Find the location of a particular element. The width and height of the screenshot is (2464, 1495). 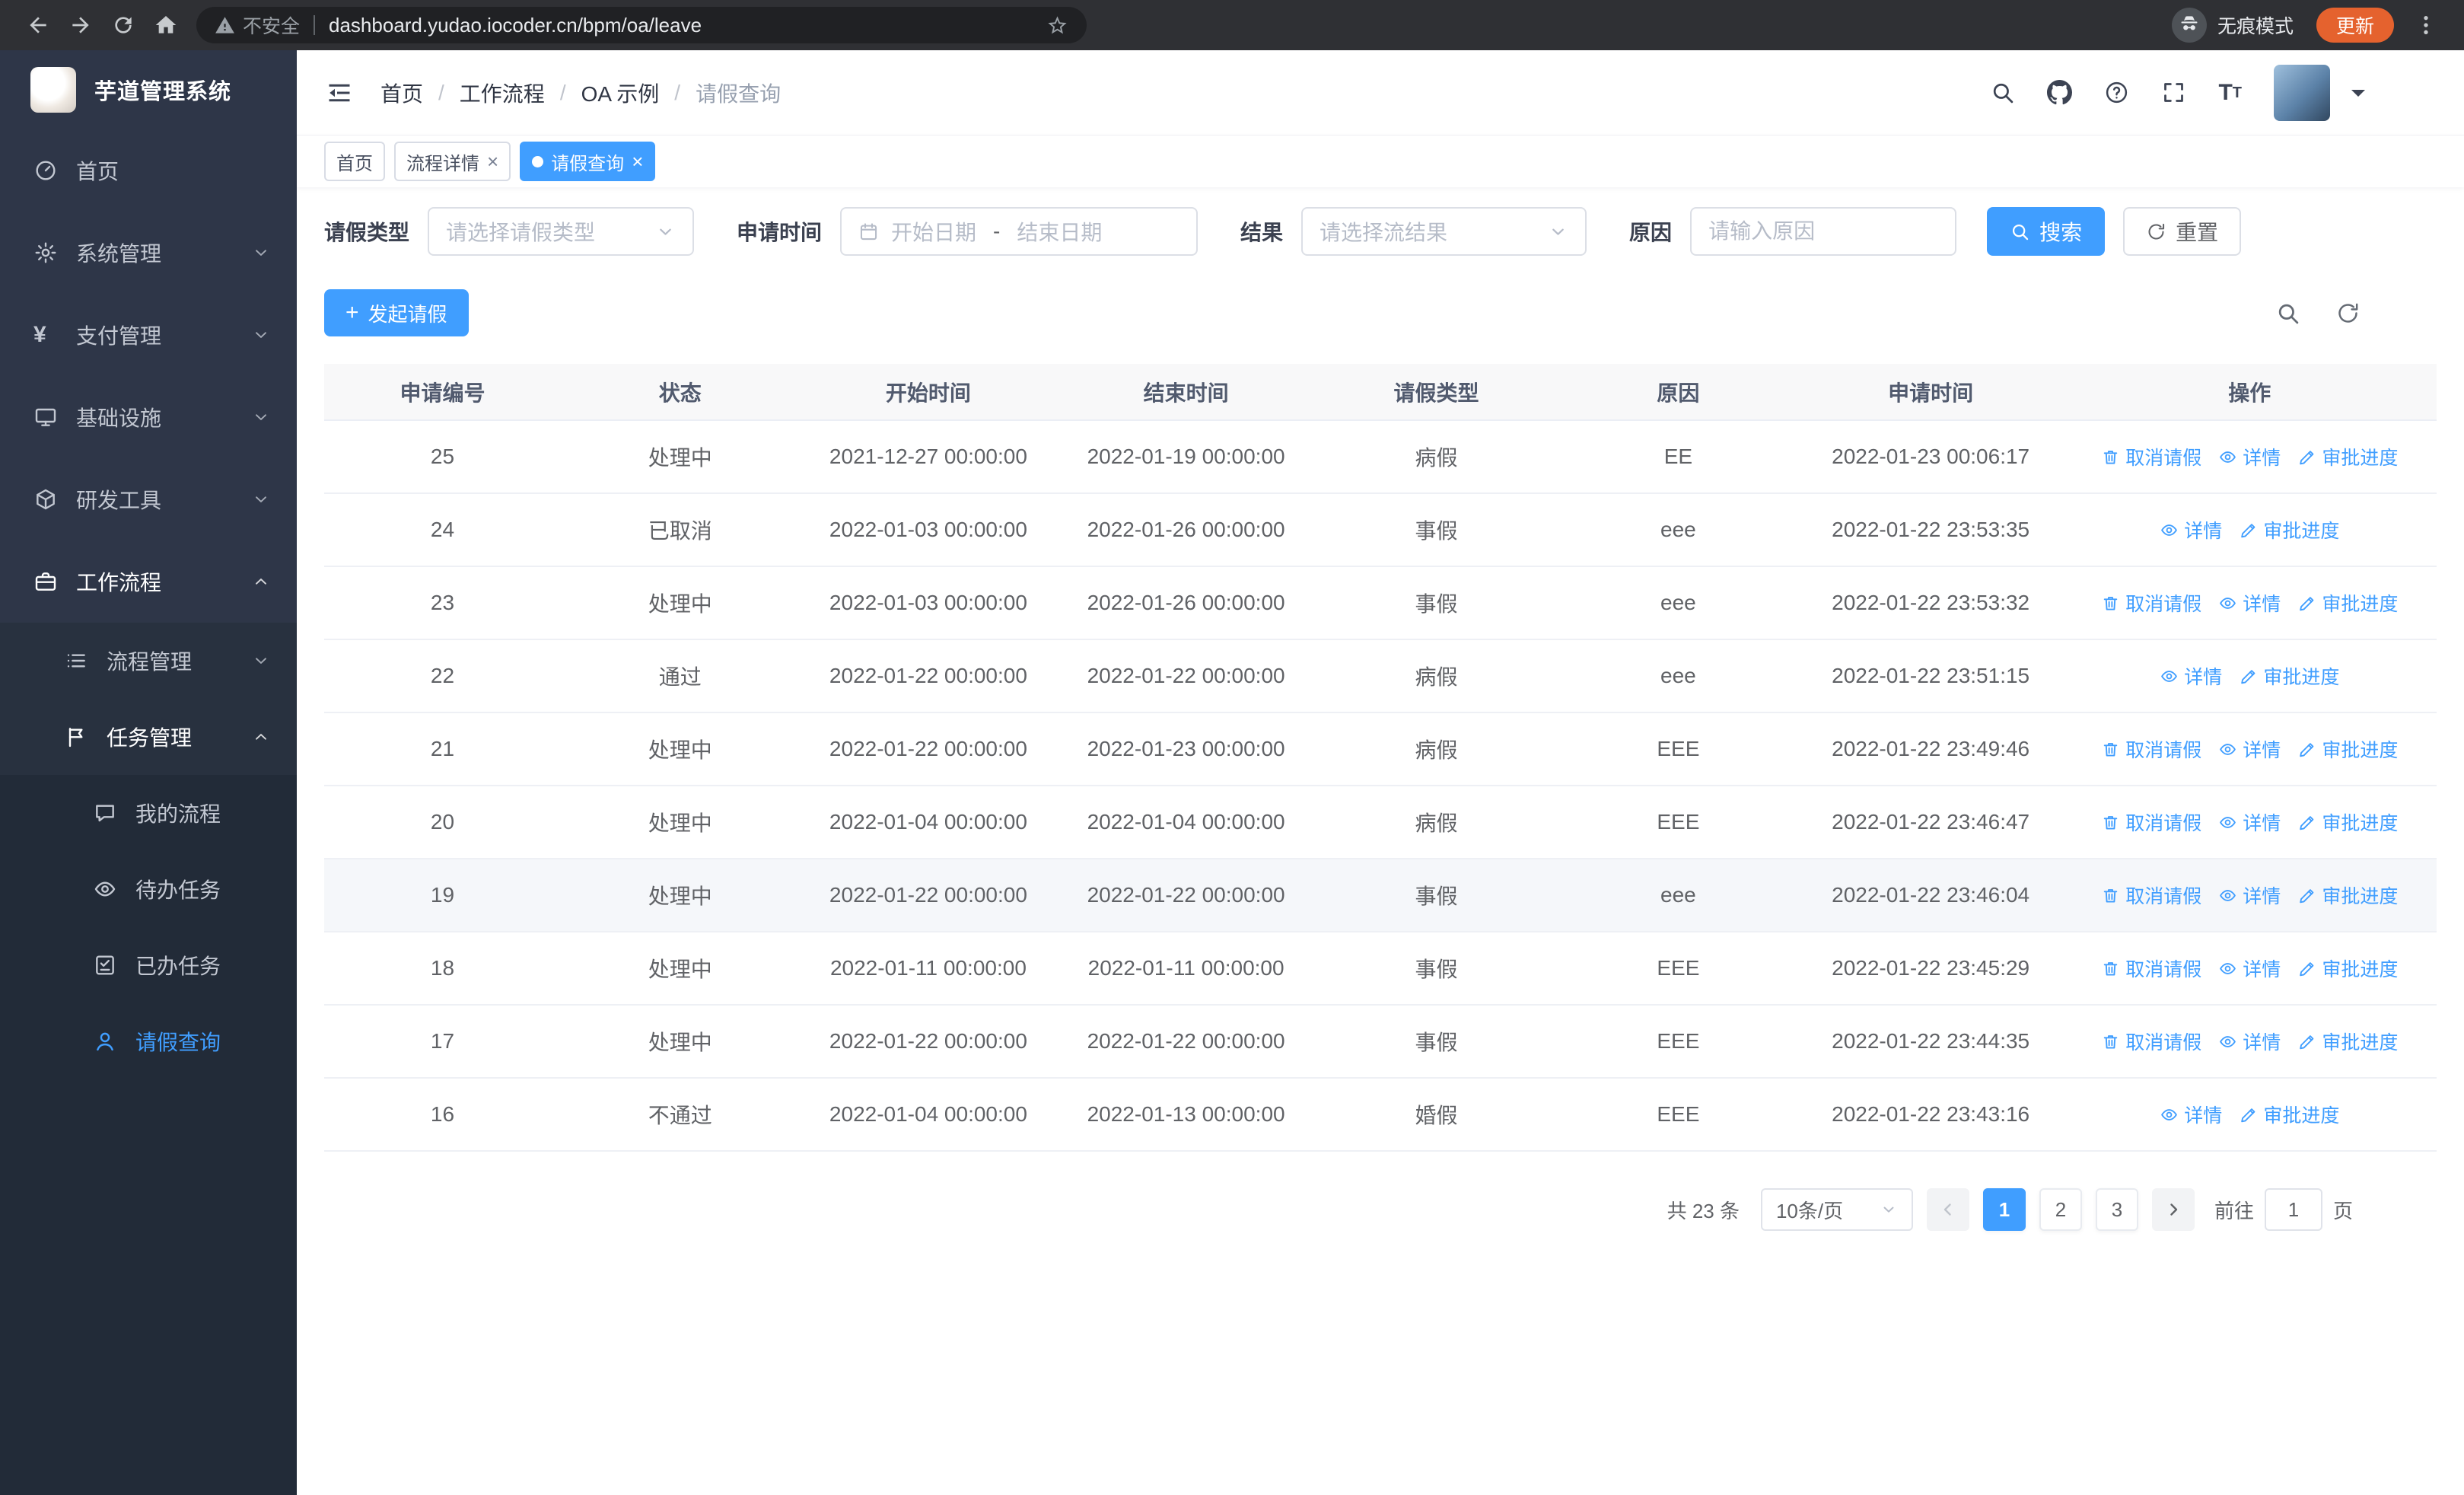

breadcrumb-current: 请假查询 is located at coordinates (739, 94).